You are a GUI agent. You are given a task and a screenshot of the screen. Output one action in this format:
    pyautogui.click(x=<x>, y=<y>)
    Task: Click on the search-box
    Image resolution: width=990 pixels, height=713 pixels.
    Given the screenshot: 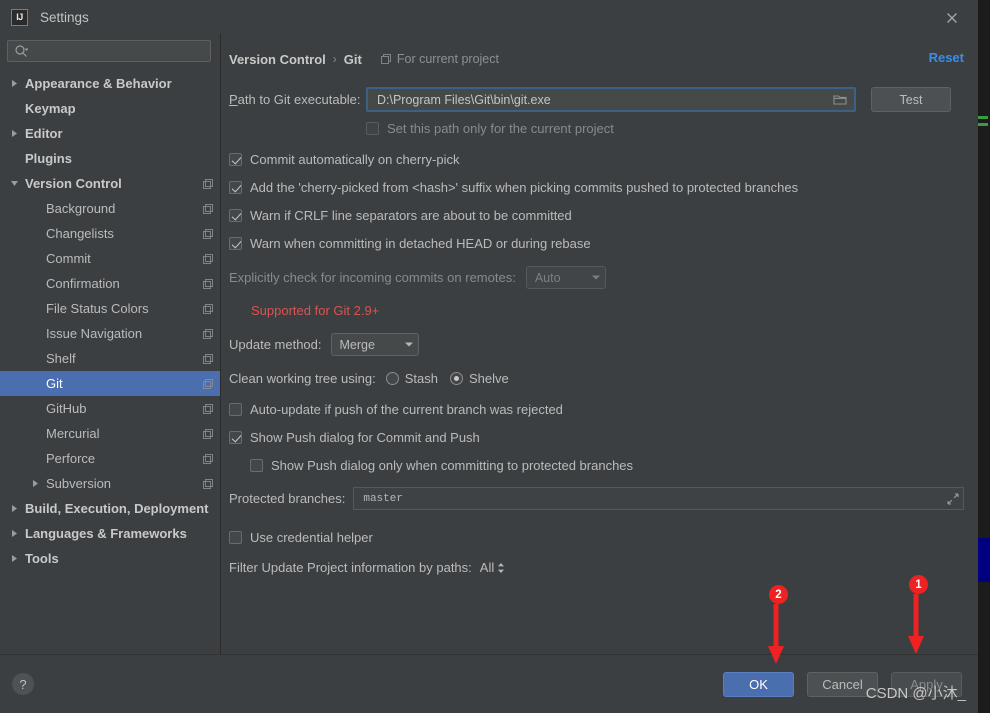 What is the action you would take?
    pyautogui.click(x=109, y=51)
    